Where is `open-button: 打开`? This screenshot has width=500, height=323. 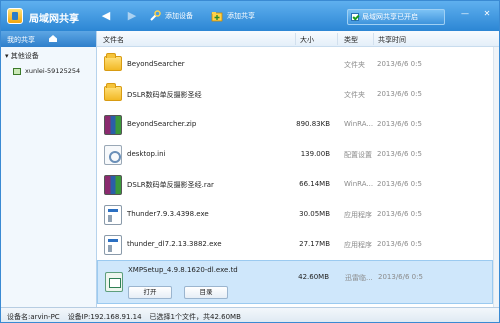
open-button: 打开 is located at coordinates (150, 292).